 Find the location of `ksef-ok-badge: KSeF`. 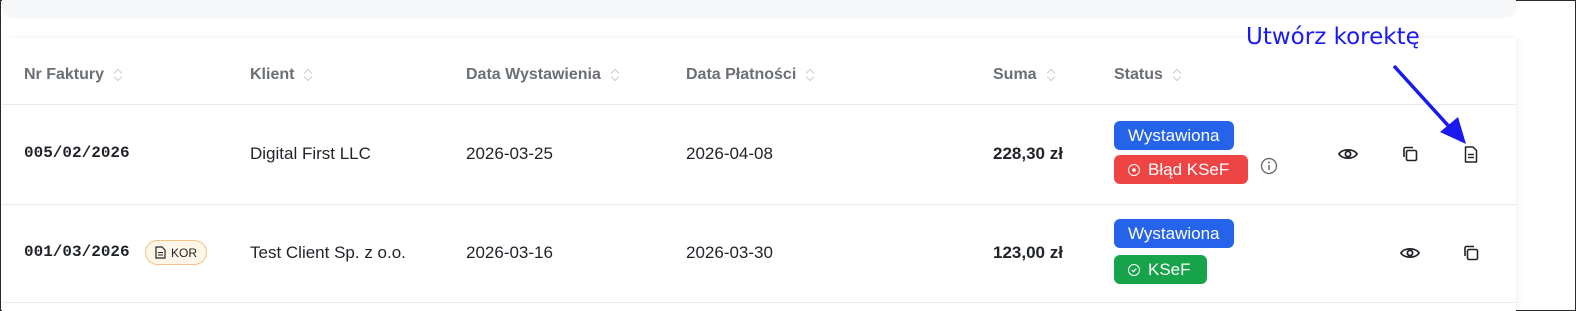

ksef-ok-badge: KSeF is located at coordinates (1160, 269).